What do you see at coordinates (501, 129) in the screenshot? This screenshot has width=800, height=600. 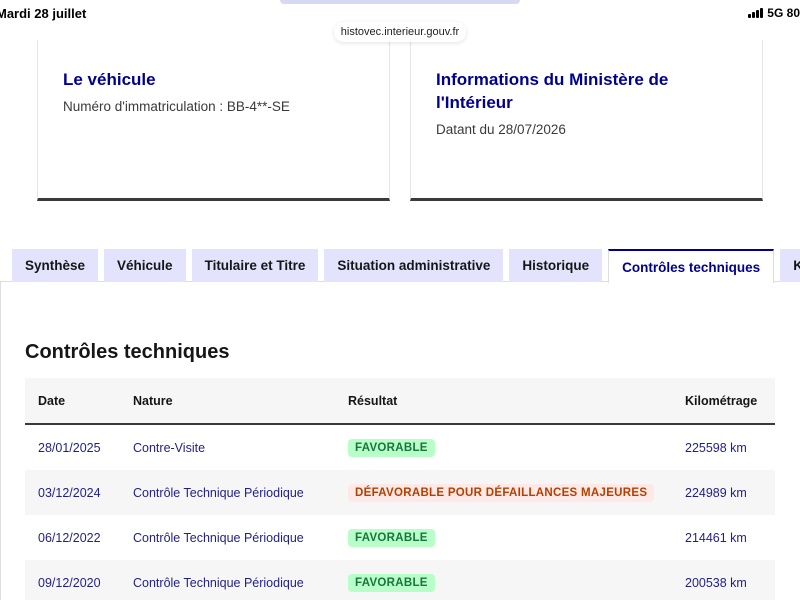 I see `data-date: Datant du 28/07/2026` at bounding box center [501, 129].